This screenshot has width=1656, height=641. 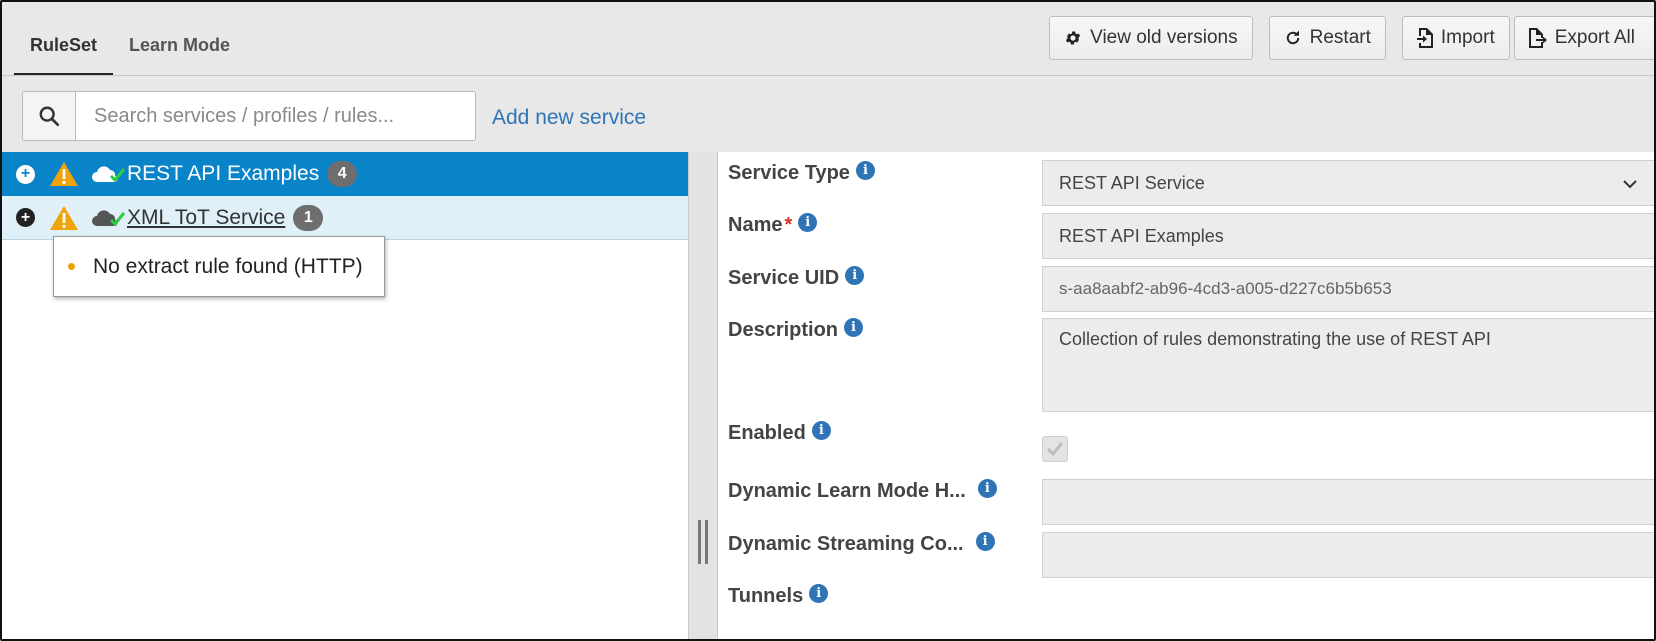 What do you see at coordinates (1293, 38) in the screenshot?
I see `refresh-icon` at bounding box center [1293, 38].